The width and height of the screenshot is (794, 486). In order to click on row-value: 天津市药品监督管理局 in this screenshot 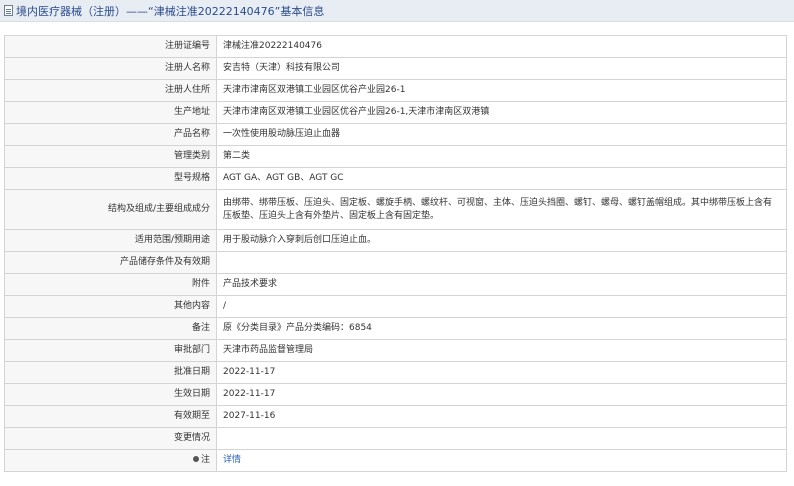, I will do `click(501, 350)`.